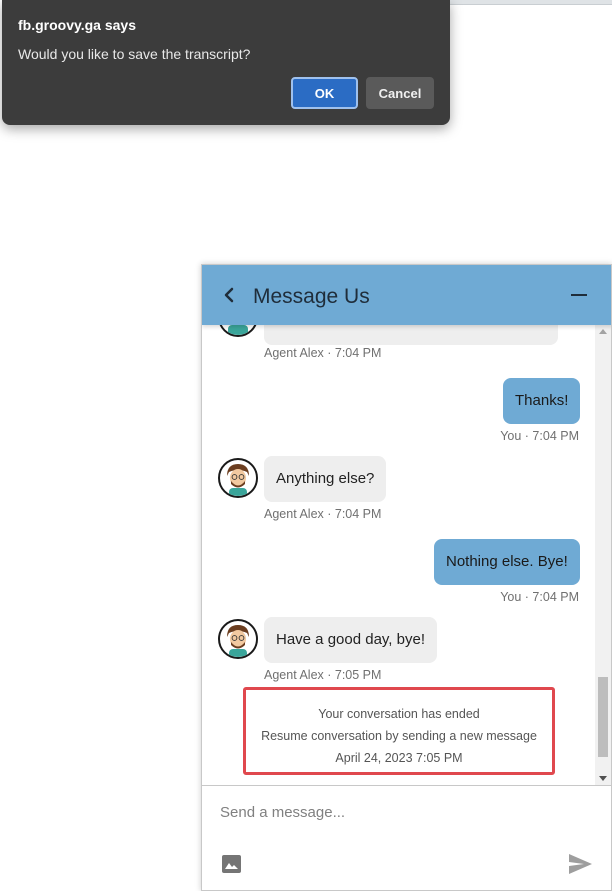 The height and width of the screenshot is (891, 612). I want to click on send-icon, so click(580, 864).